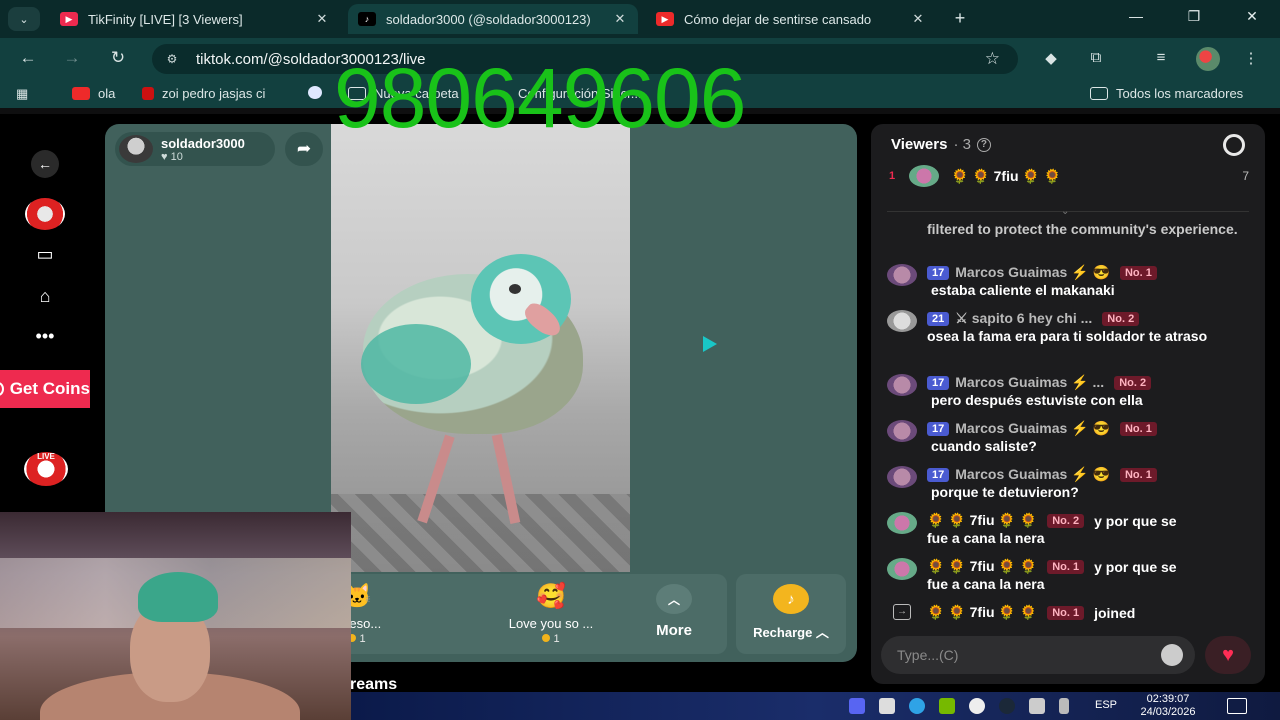 This screenshot has height=720, width=1280. I want to click on chat-input: Type...(C), so click(1038, 655).